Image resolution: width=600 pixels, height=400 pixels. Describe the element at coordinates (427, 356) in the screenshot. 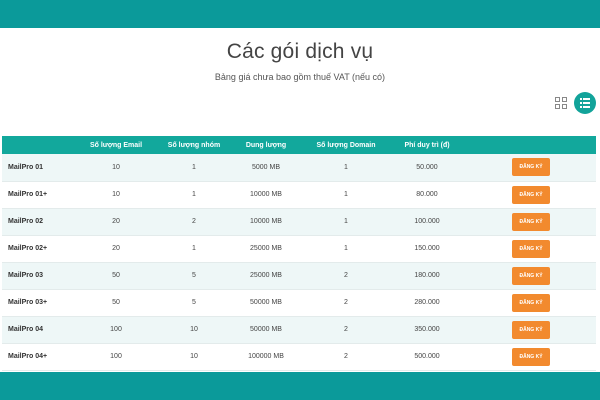

I see `maintenance-fee: 500.000` at that location.